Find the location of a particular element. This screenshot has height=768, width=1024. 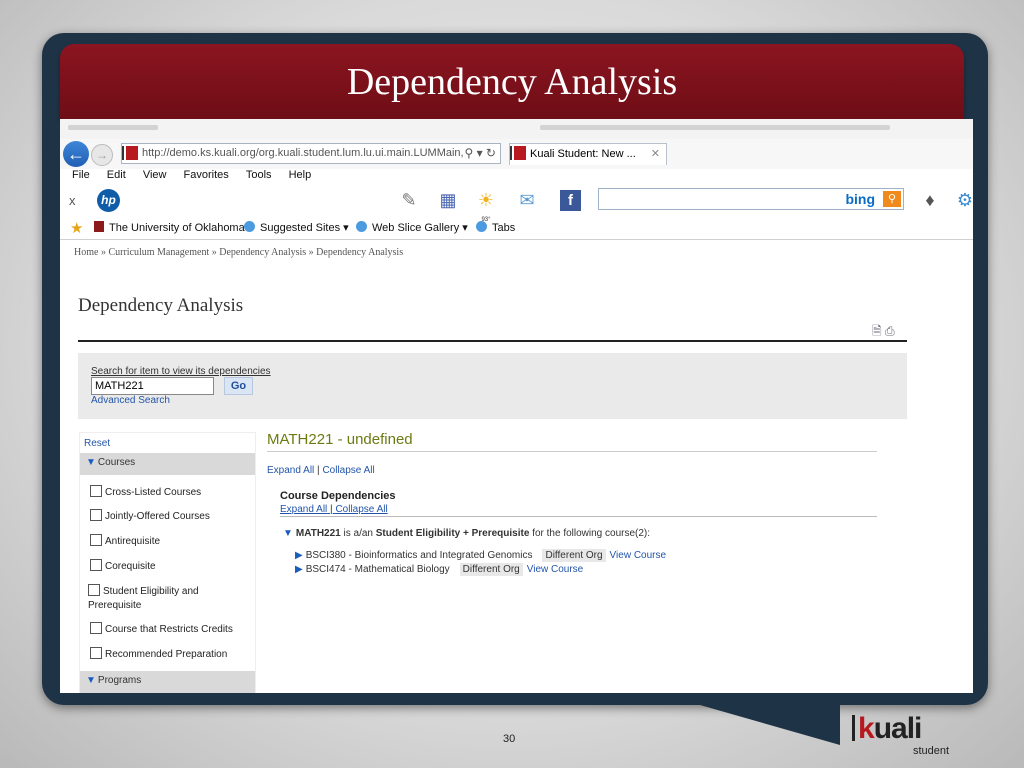

slide-page-number: 30 is located at coordinates (509, 739).